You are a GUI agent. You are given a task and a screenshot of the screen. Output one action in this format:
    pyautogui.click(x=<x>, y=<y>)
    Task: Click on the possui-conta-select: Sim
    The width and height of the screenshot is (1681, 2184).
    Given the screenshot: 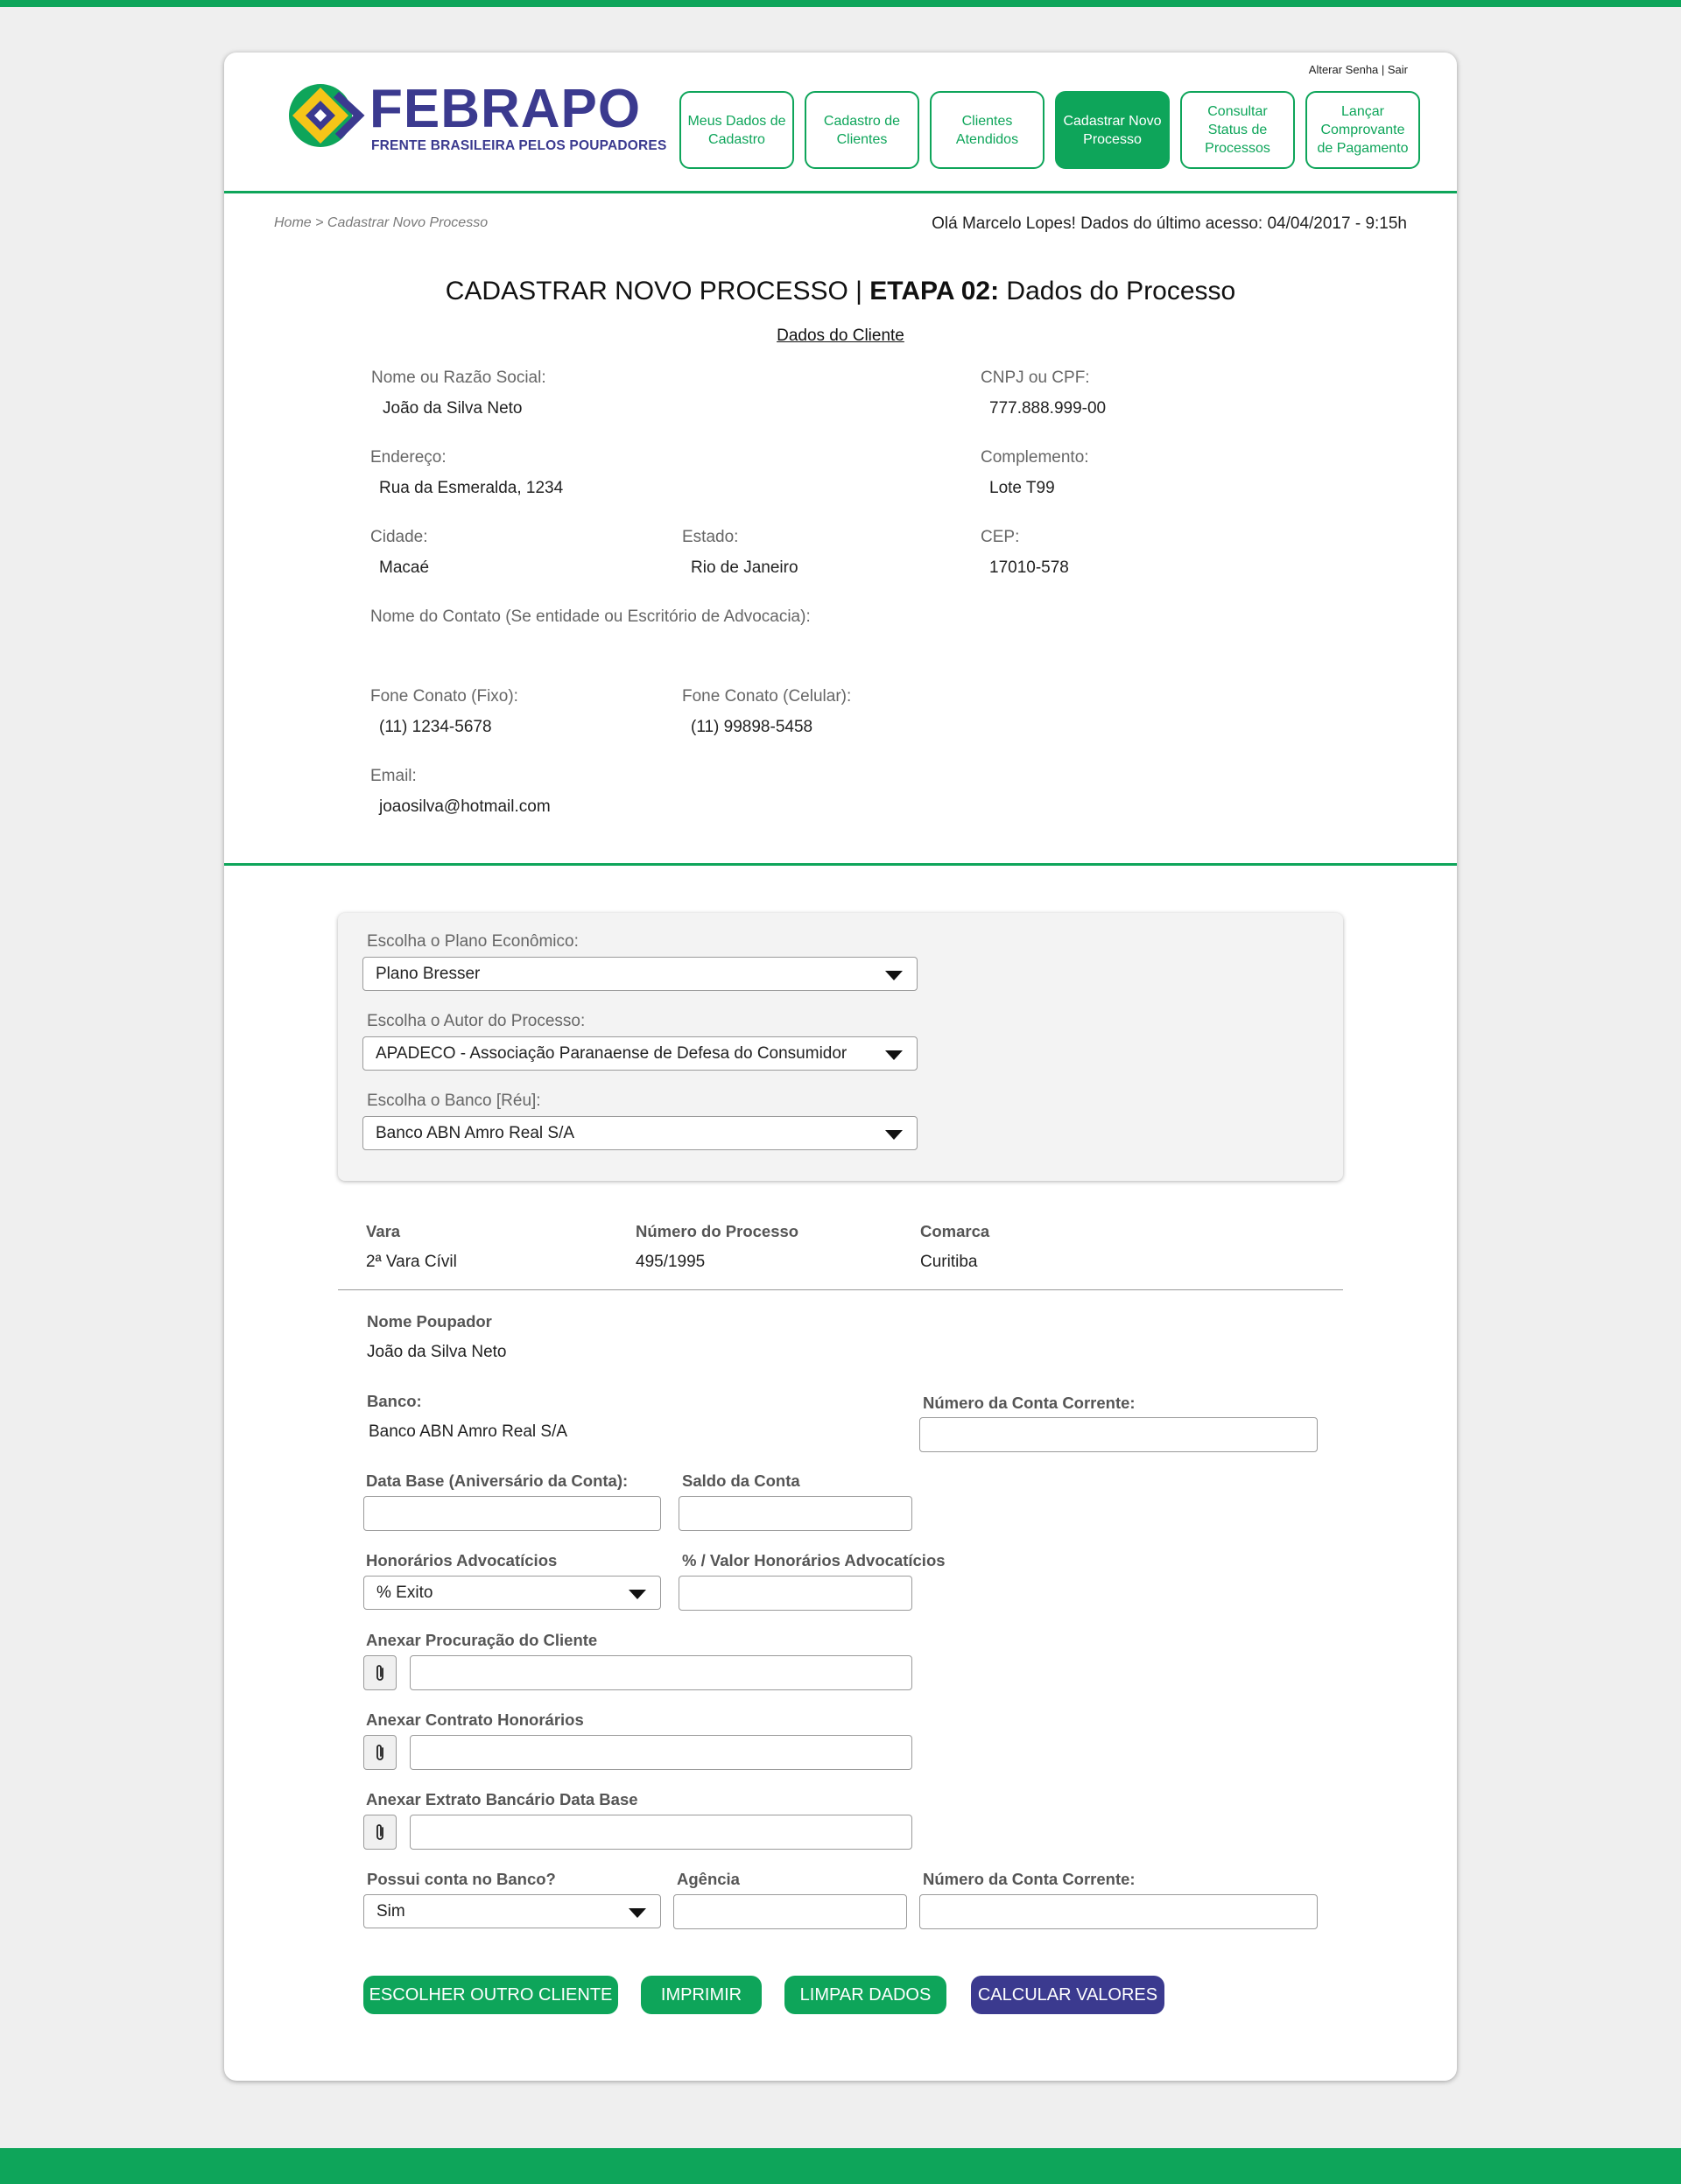 What is the action you would take?
    pyautogui.click(x=512, y=1911)
    